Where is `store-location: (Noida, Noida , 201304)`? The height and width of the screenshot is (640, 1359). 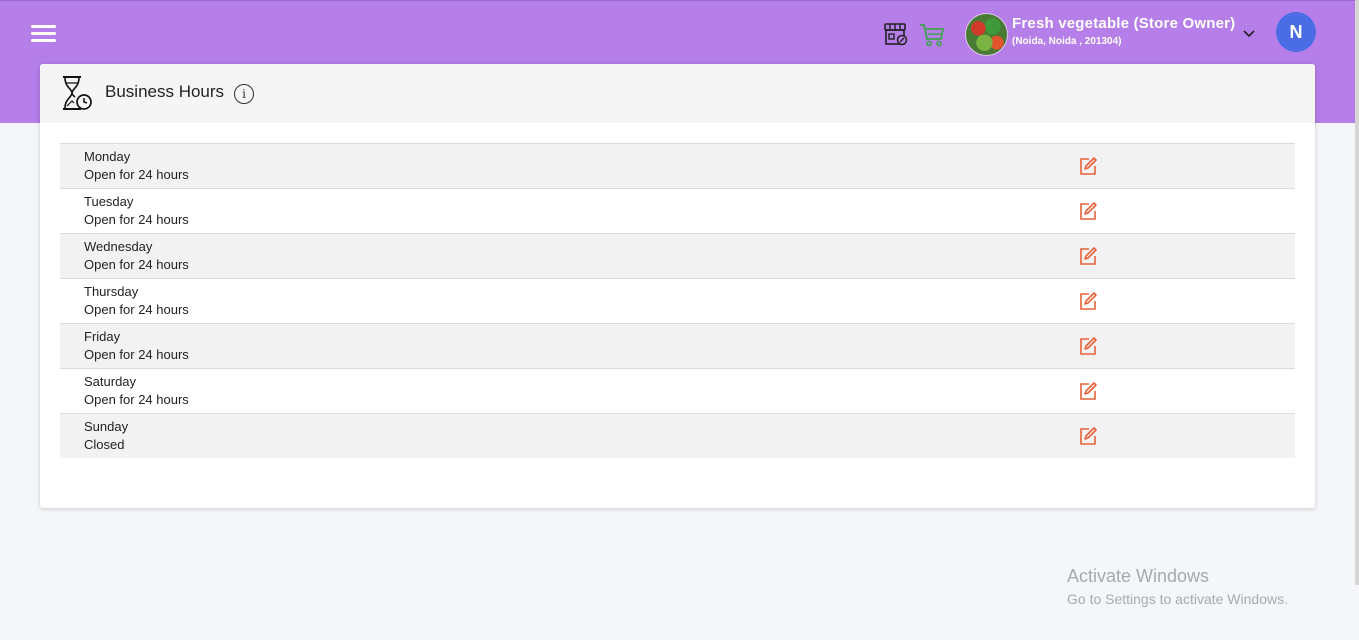
store-location: (Noida, Noida , 201304) is located at coordinates (1067, 41).